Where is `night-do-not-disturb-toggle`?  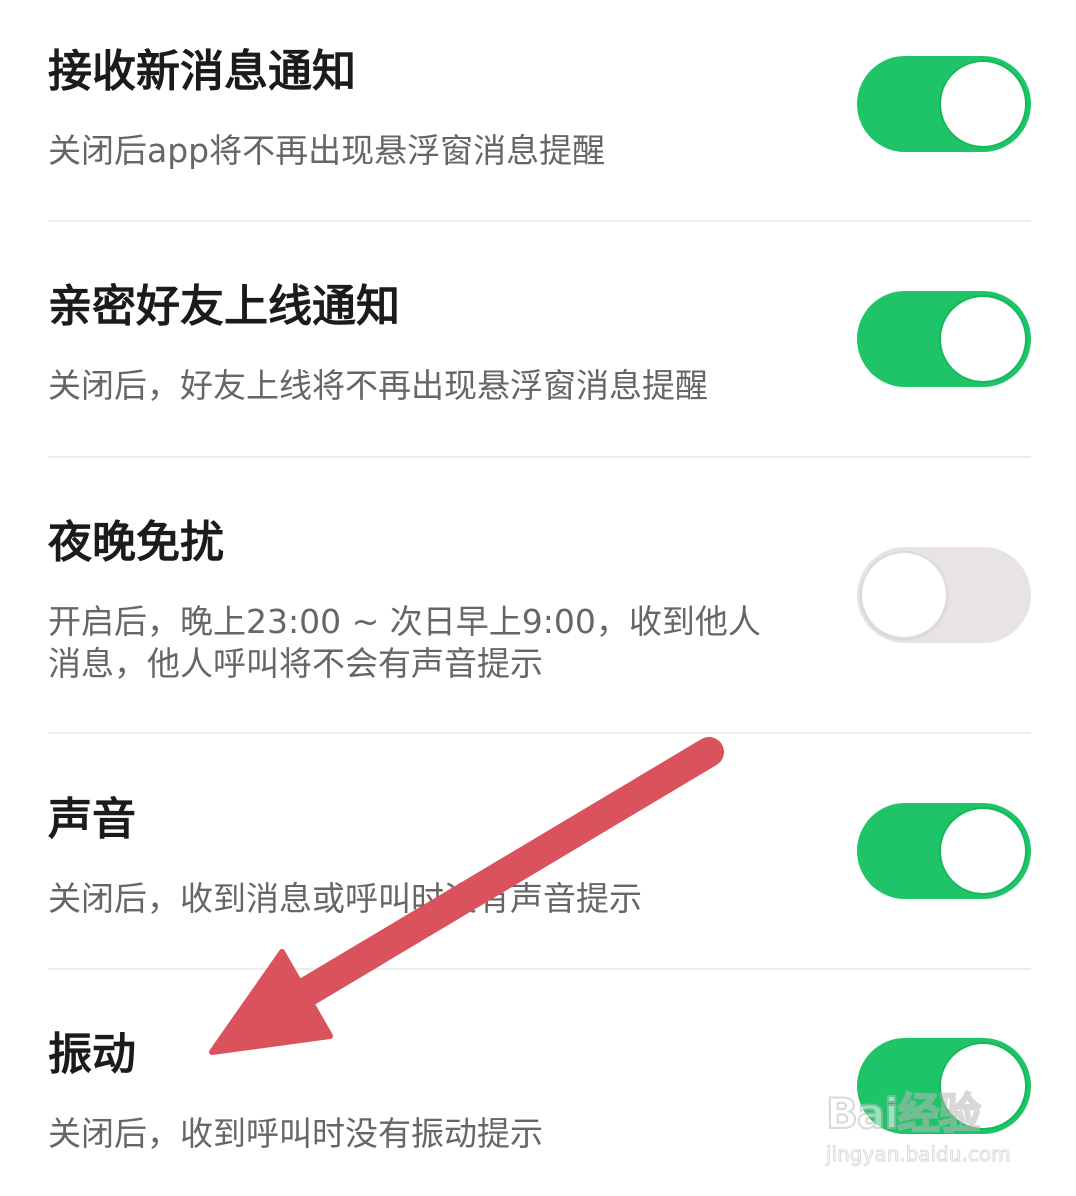 night-do-not-disturb-toggle is located at coordinates (944, 595).